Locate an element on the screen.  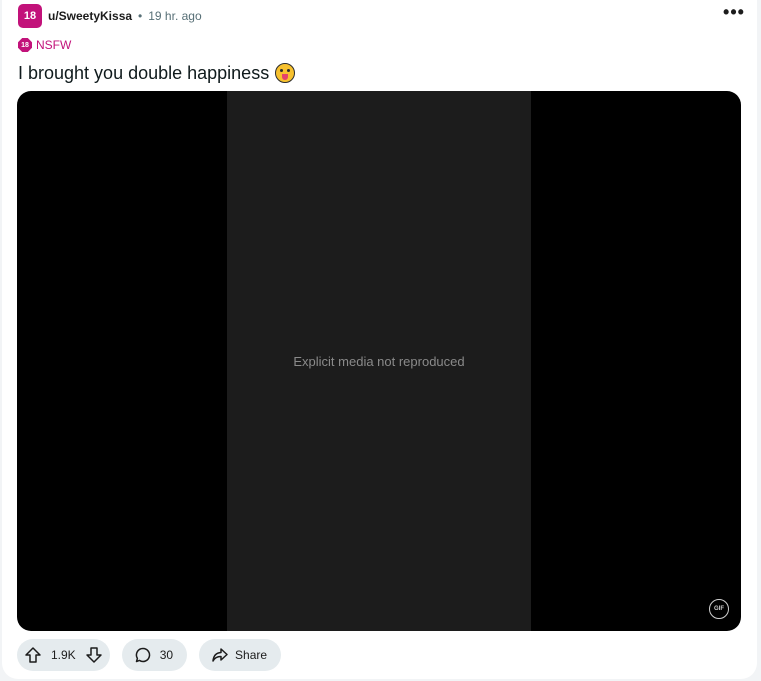
author-link: u/SweetyKissa is located at coordinates (90, 16).